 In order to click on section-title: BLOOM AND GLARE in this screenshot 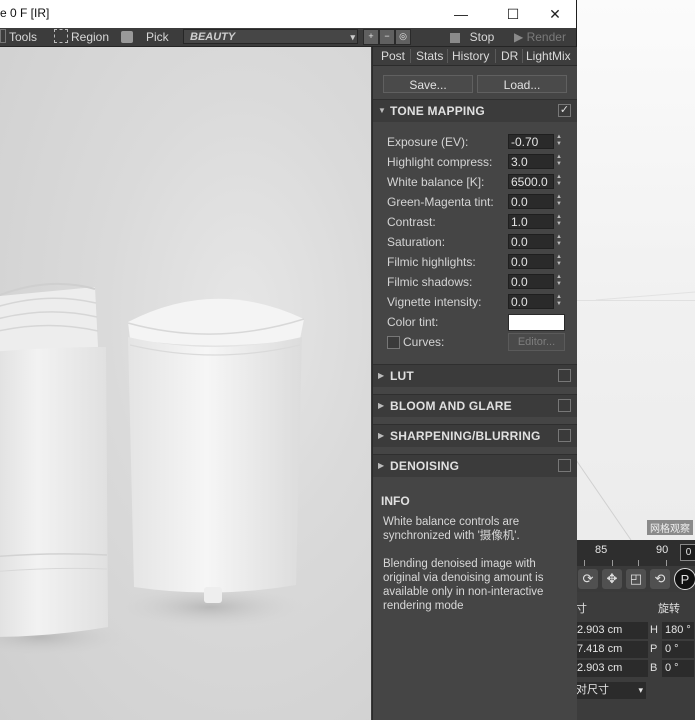, I will do `click(451, 406)`.